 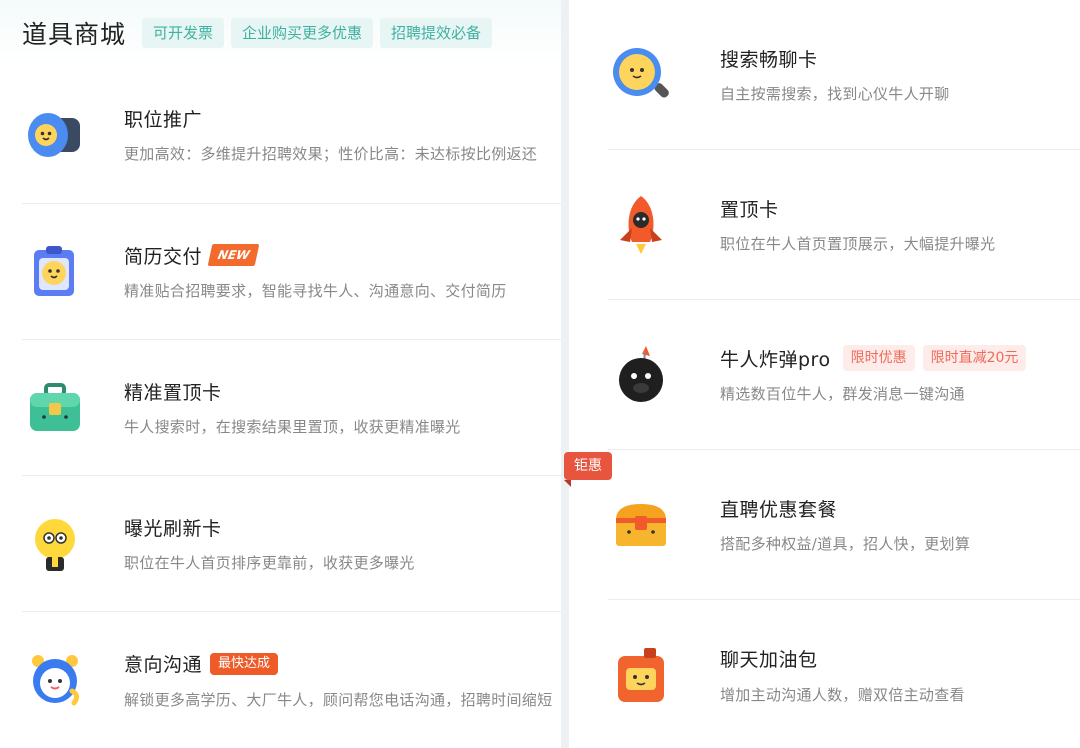 I want to click on megaphone-icon, so click(x=55, y=135).